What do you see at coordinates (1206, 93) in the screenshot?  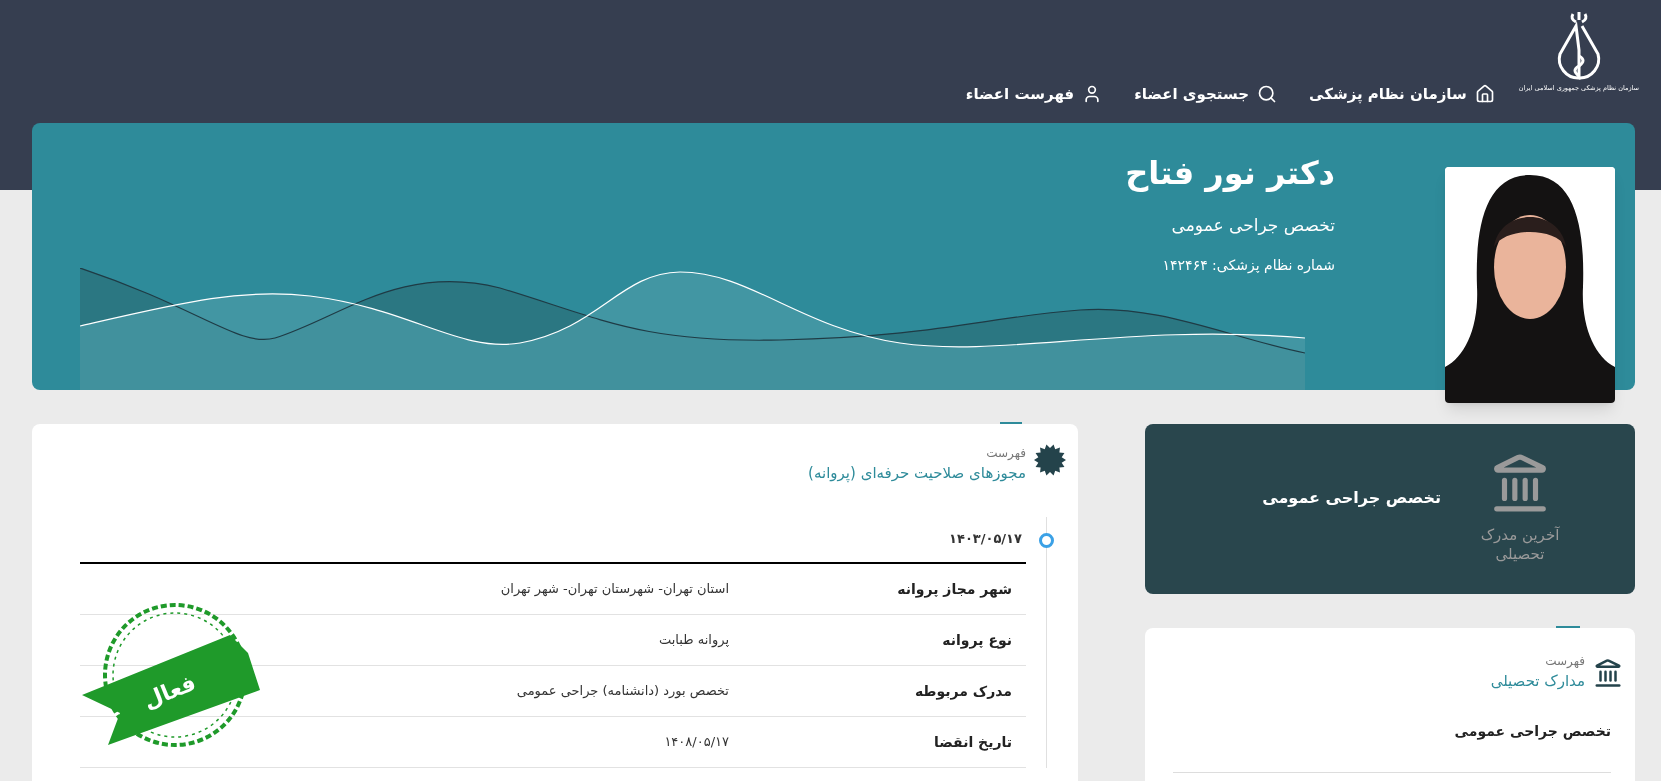 I see `nav-link: جستجوی اعضاء` at bounding box center [1206, 93].